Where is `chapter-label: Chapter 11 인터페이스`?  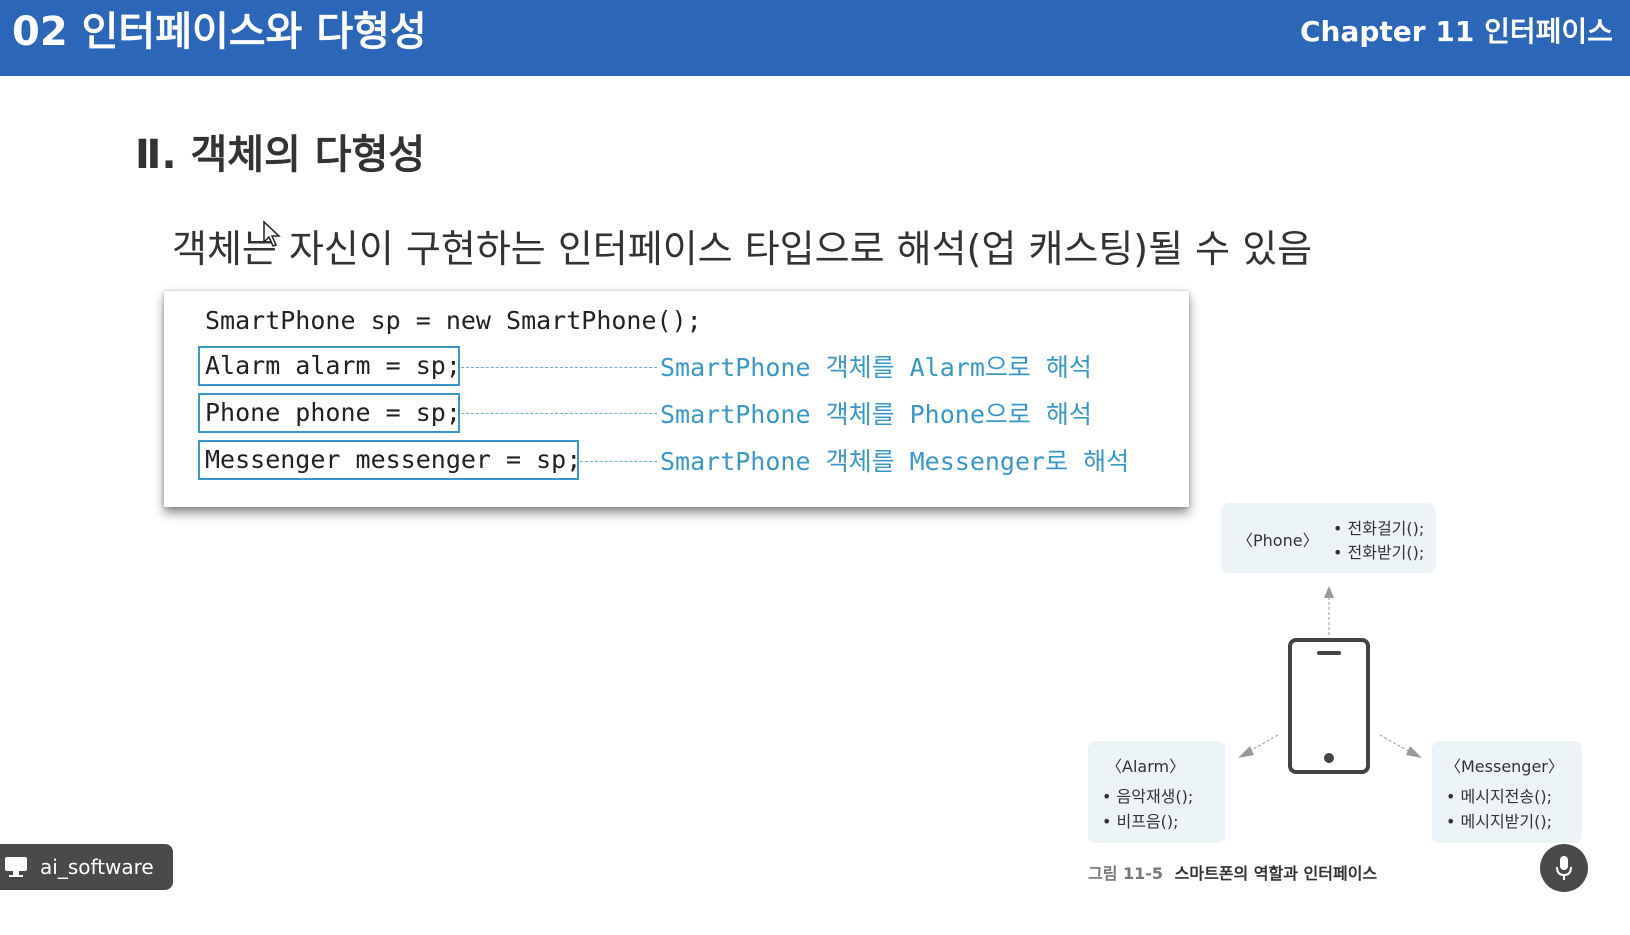 chapter-label: Chapter 11 인터페이스 is located at coordinates (1456, 31).